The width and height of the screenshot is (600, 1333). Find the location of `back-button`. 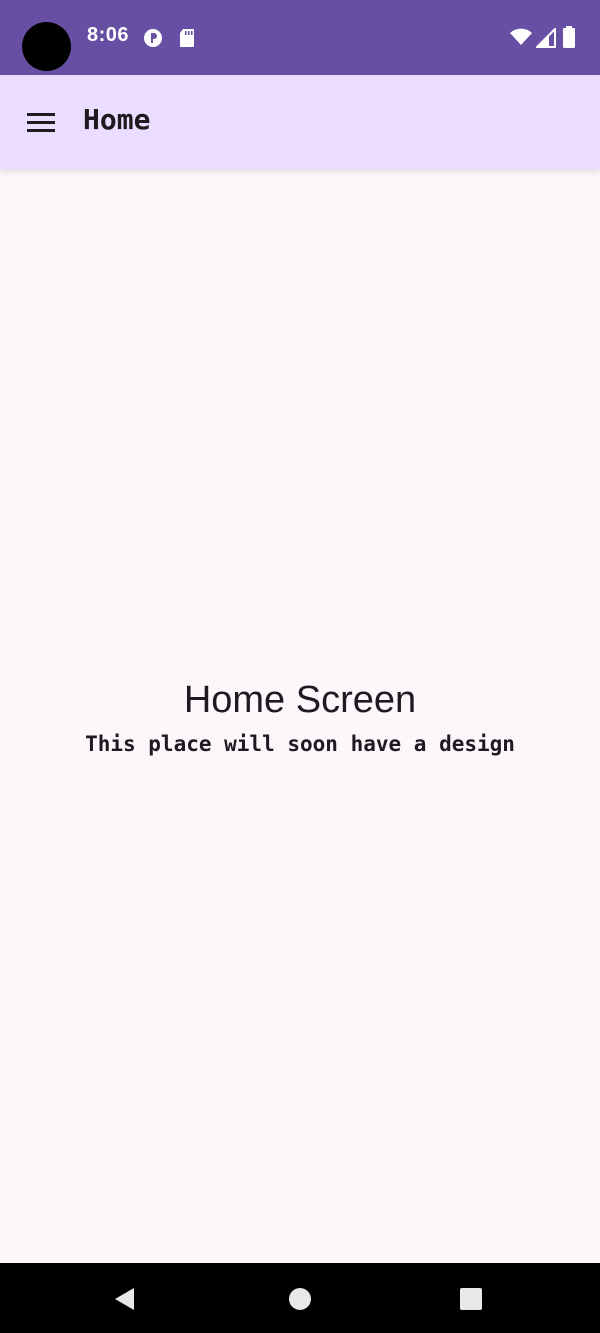

back-button is located at coordinates (125, 1299).